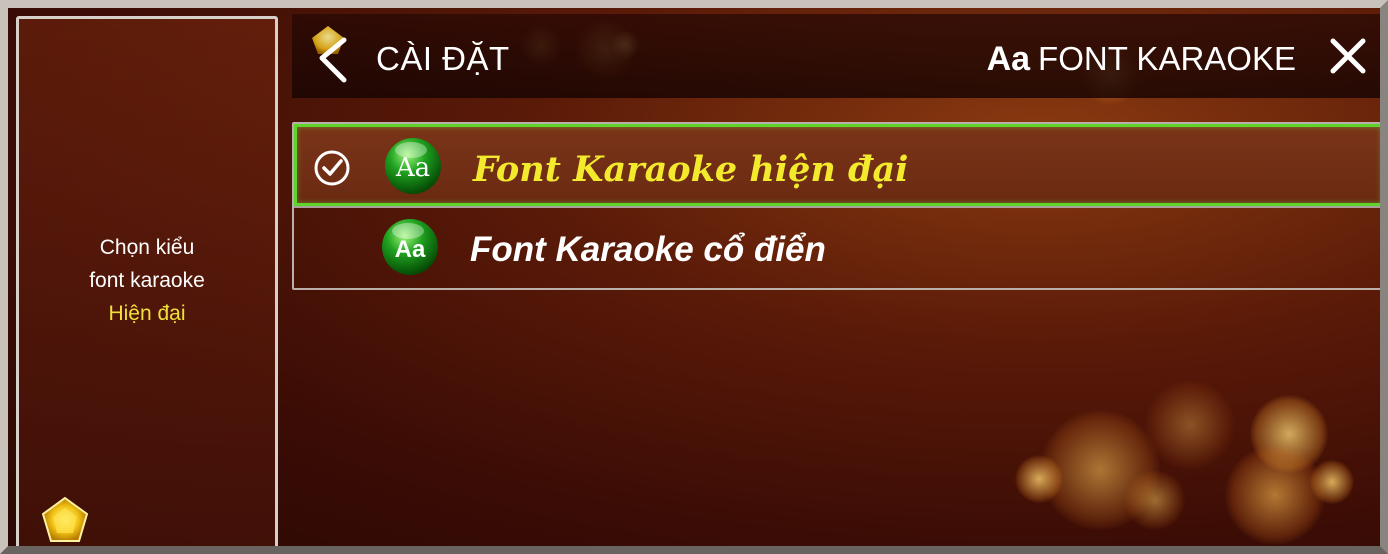 The width and height of the screenshot is (1388, 554). Describe the element at coordinates (147, 313) in the screenshot. I see `side-info-current-value: Hiện đại` at that location.